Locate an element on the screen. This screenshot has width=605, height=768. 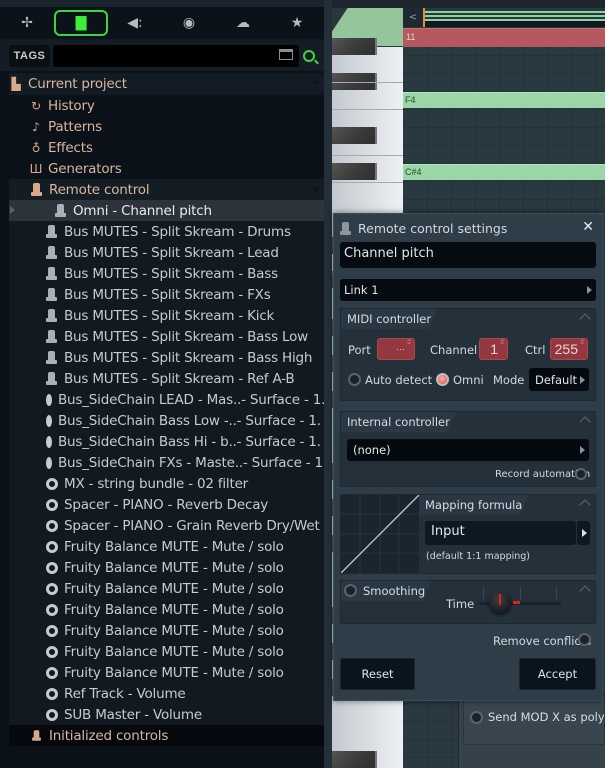
internal-controller-header: Internal controller is located at coordinates (398, 422).